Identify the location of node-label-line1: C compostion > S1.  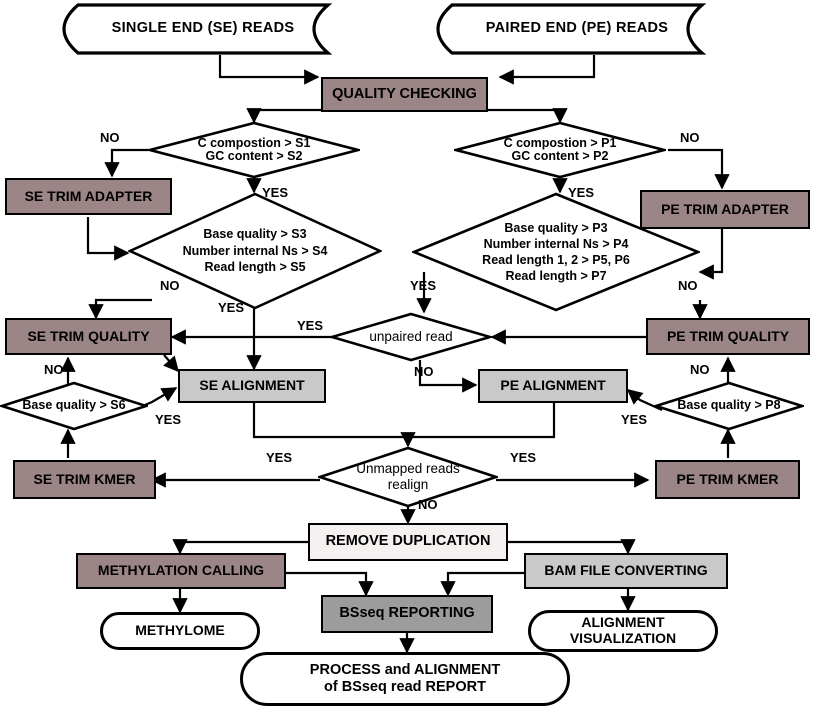
(254, 142).